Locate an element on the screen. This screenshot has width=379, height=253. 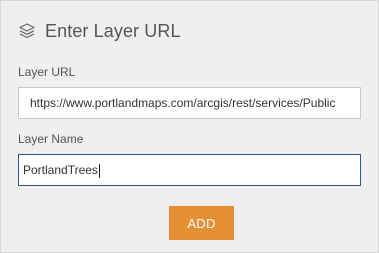
layer-name-value: PortlandTrees is located at coordinates (60, 170).